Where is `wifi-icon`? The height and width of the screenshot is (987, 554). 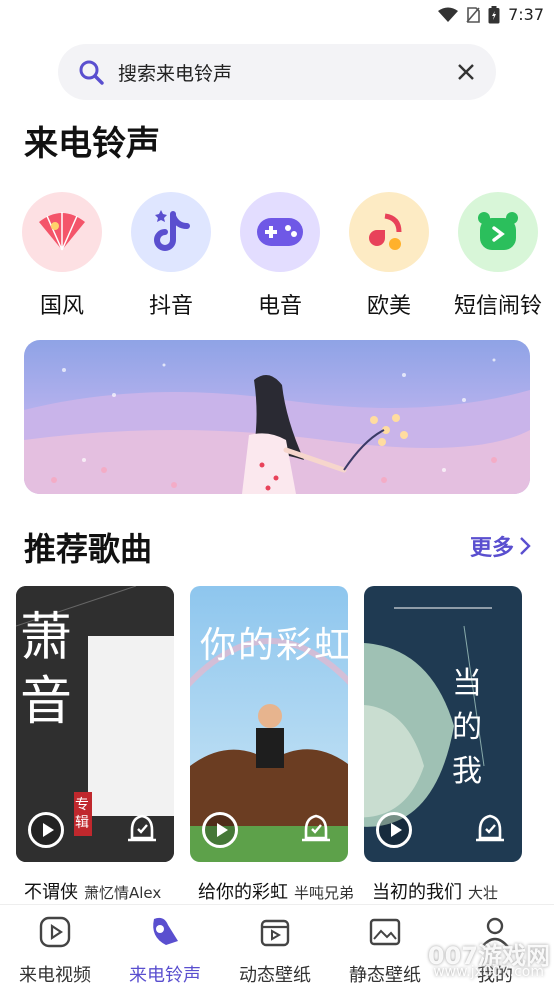 wifi-icon is located at coordinates (448, 14).